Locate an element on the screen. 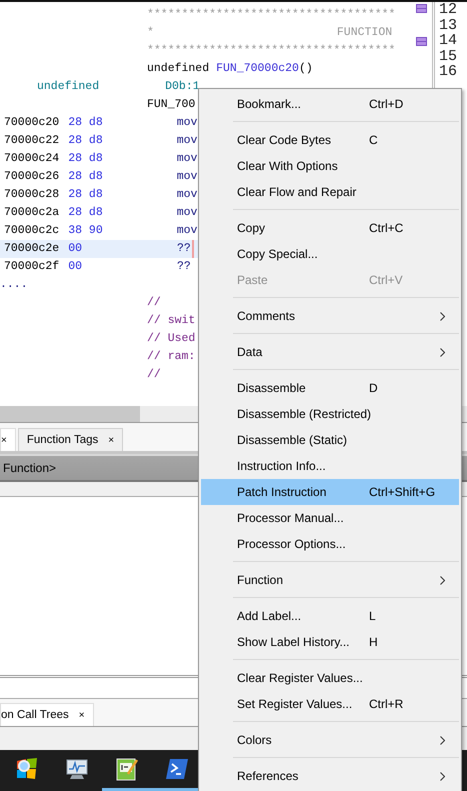 The image size is (467, 791). panel-tab: on Call Trees × is located at coordinates (47, 714).